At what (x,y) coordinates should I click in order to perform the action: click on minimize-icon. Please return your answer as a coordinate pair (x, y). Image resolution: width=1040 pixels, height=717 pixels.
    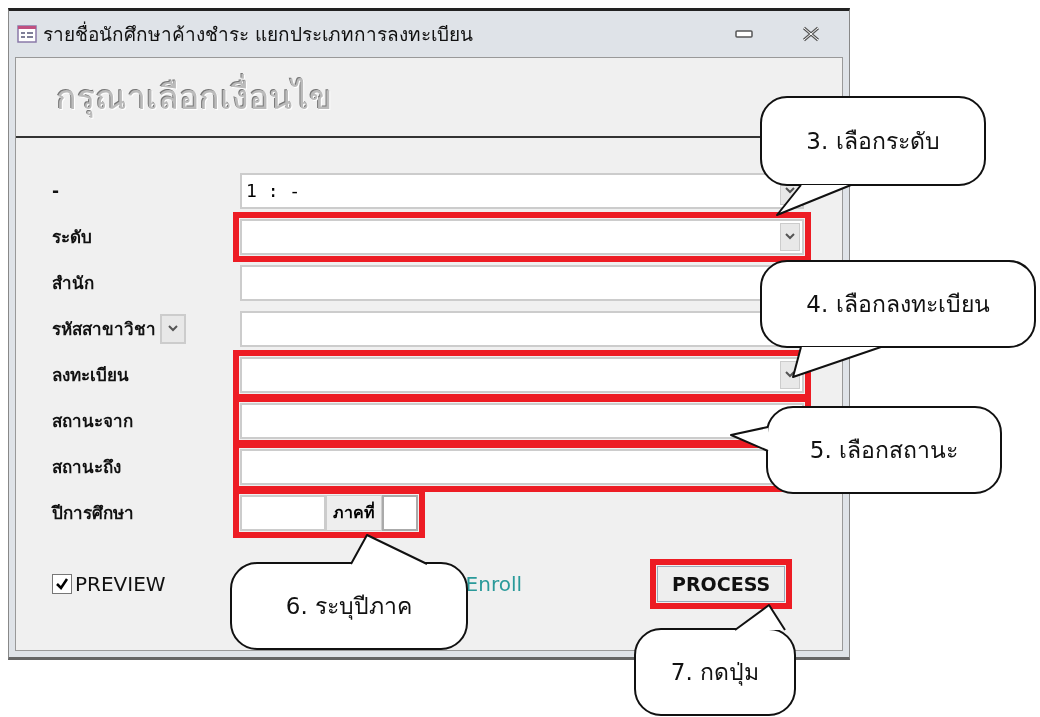
    Looking at the image, I should click on (744, 34).